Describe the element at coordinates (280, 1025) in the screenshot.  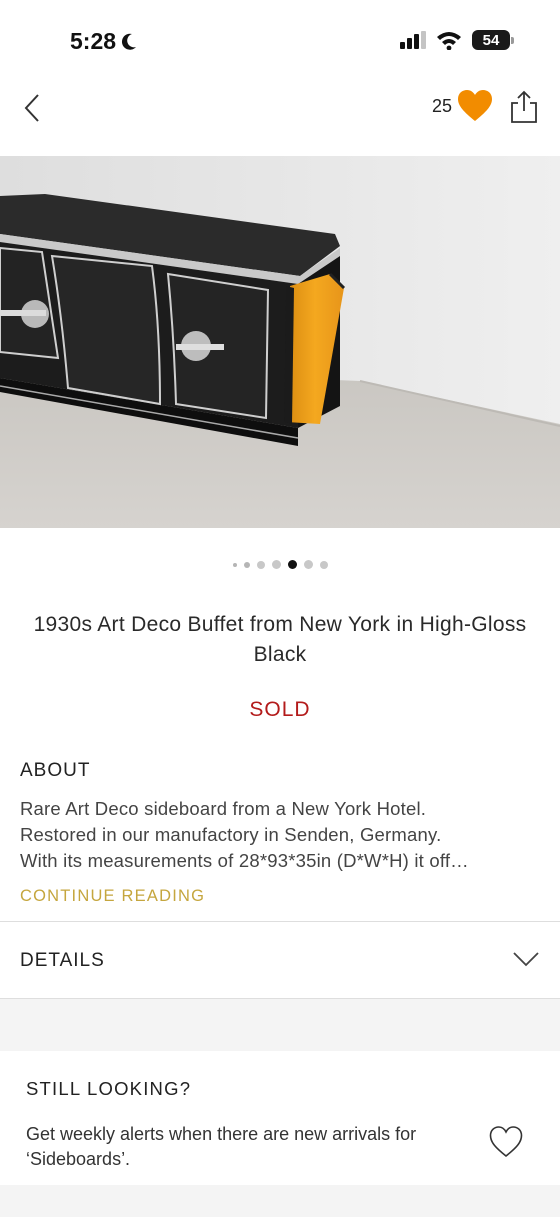
I see `section-separator` at that location.